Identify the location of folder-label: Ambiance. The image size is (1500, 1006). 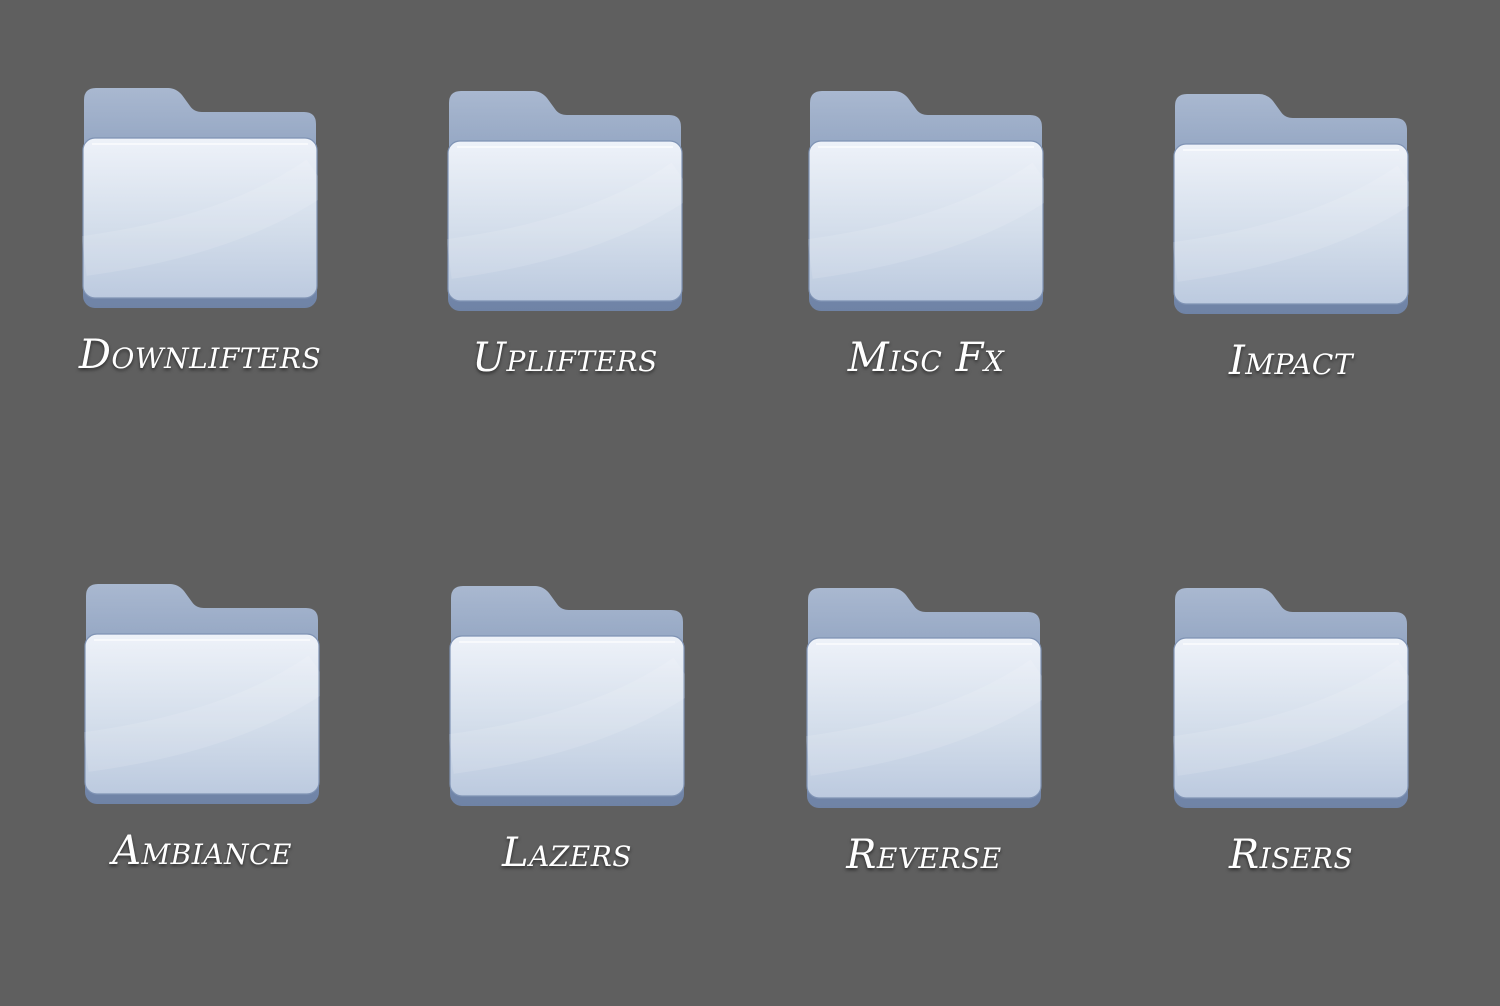
(202, 851).